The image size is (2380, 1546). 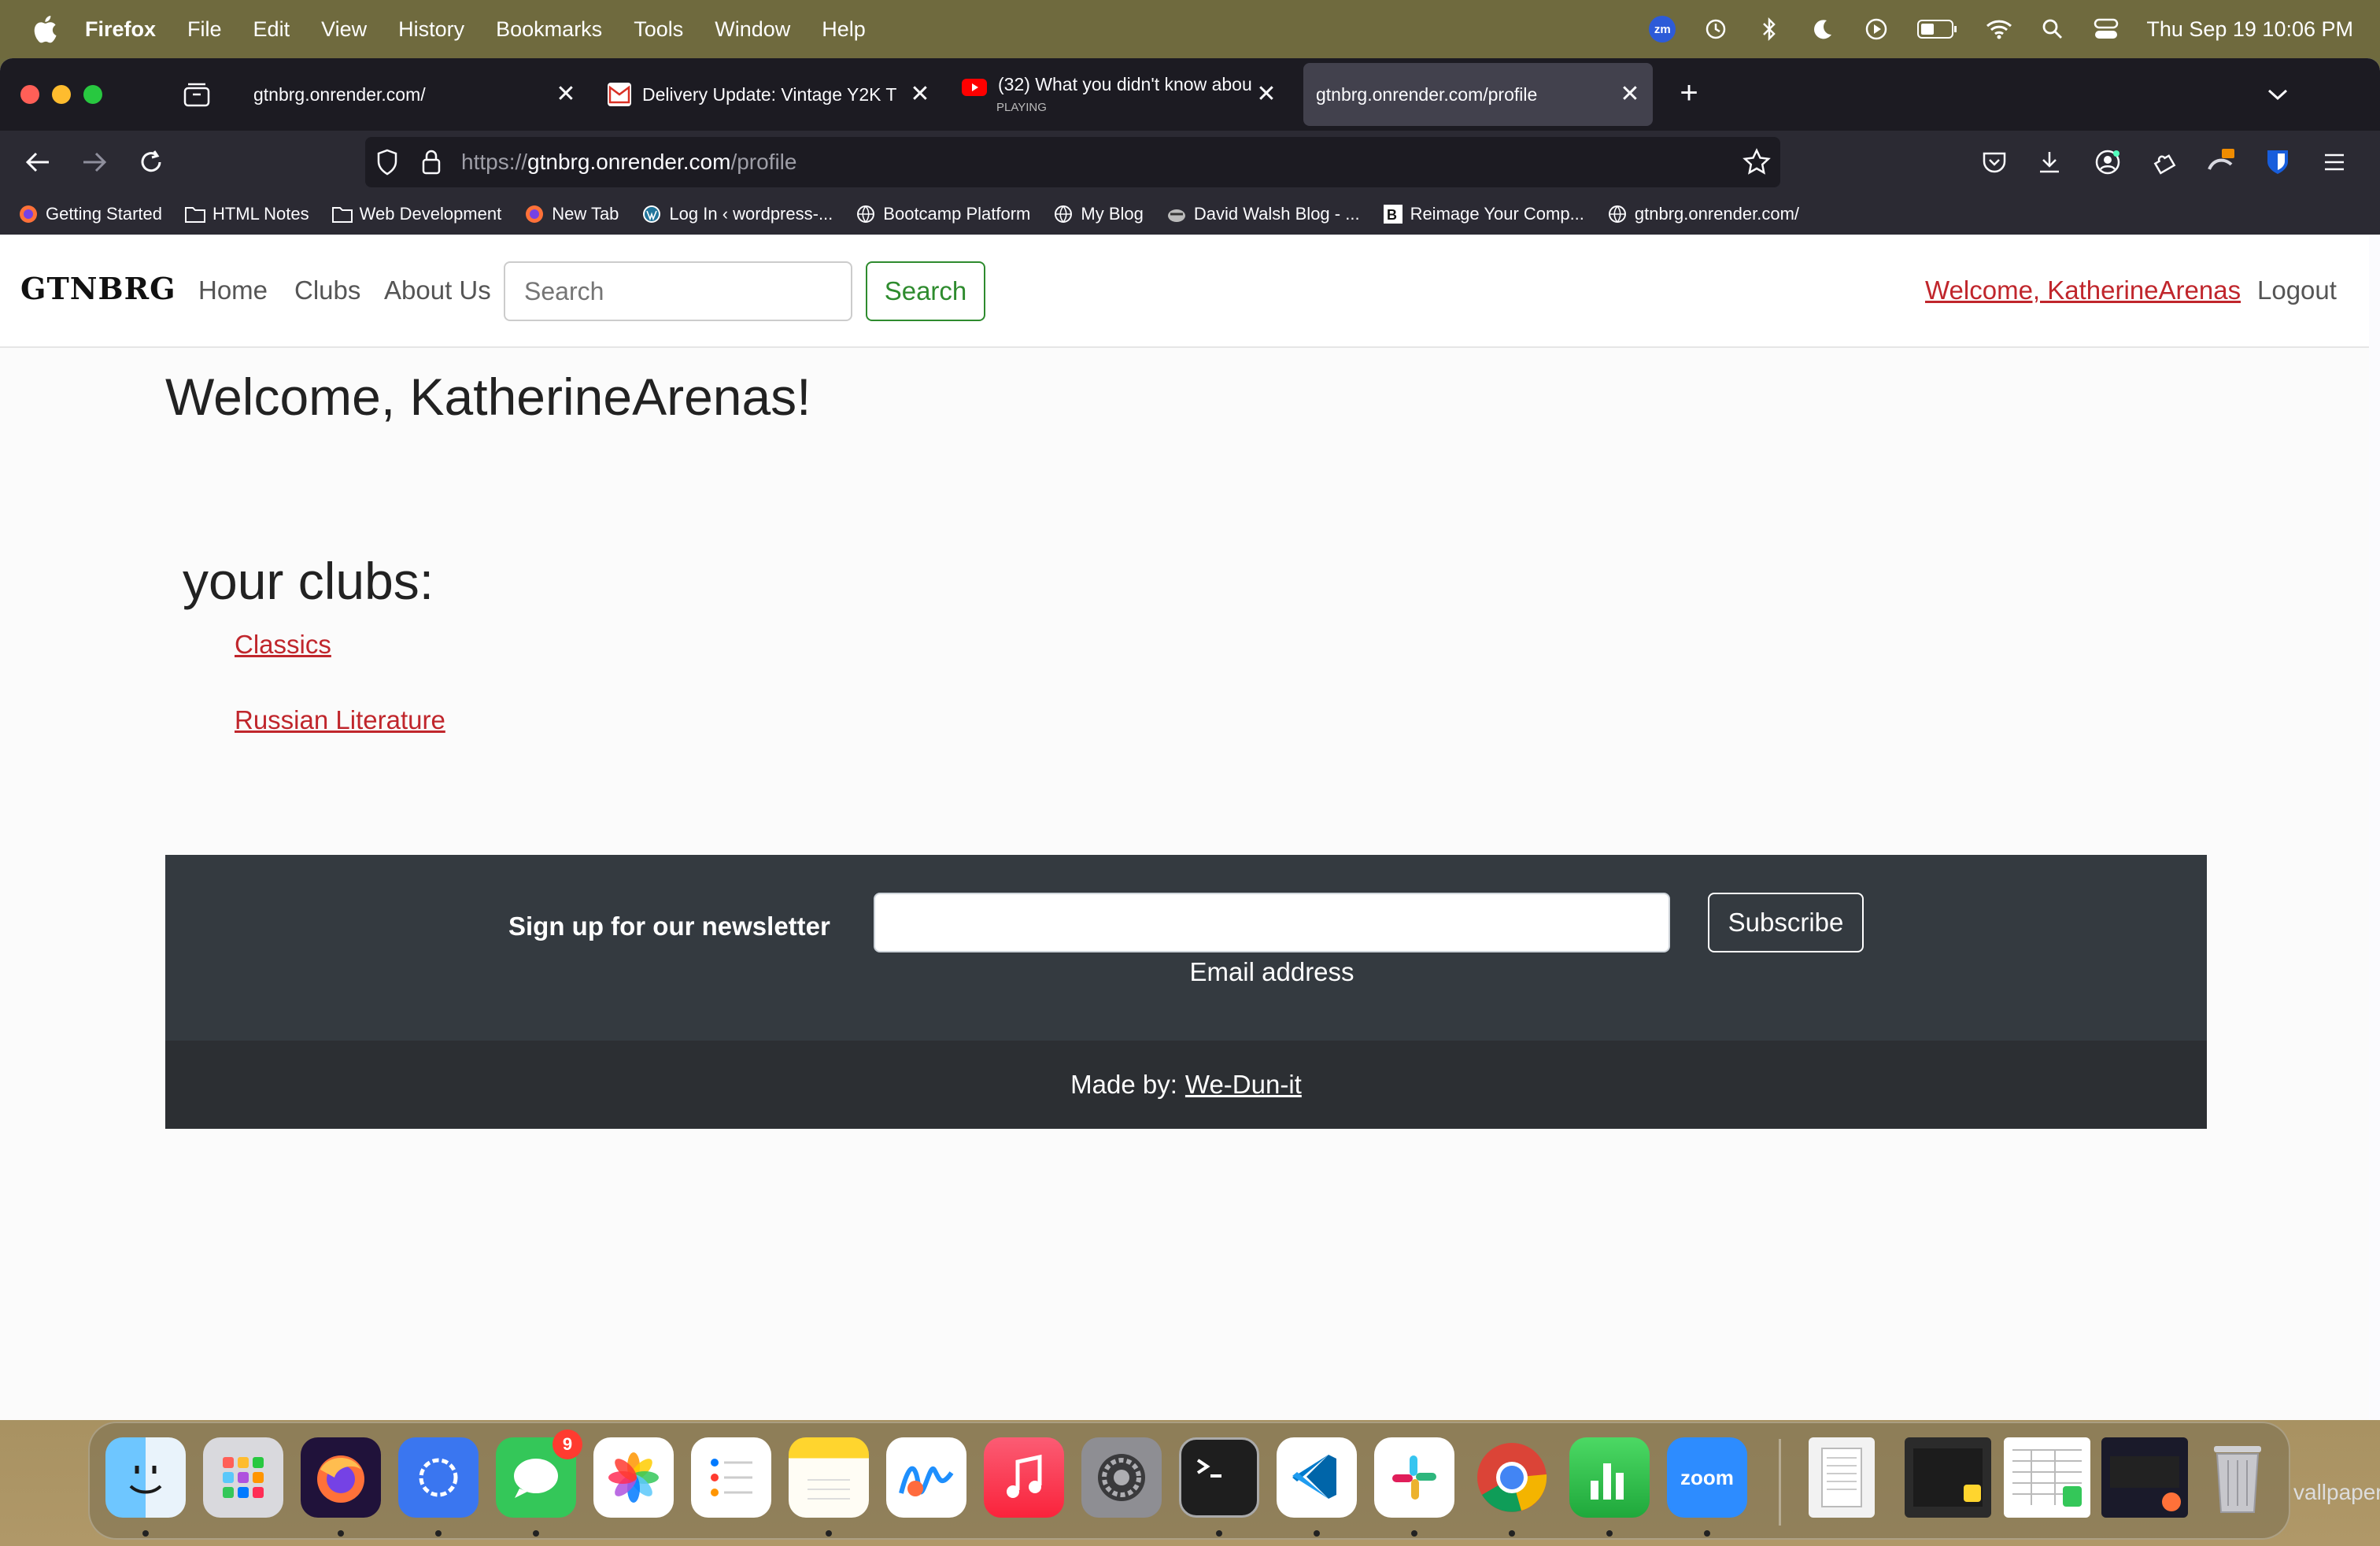 What do you see at coordinates (246, 214) in the screenshot?
I see `bookmark-item: HTML Notes` at bounding box center [246, 214].